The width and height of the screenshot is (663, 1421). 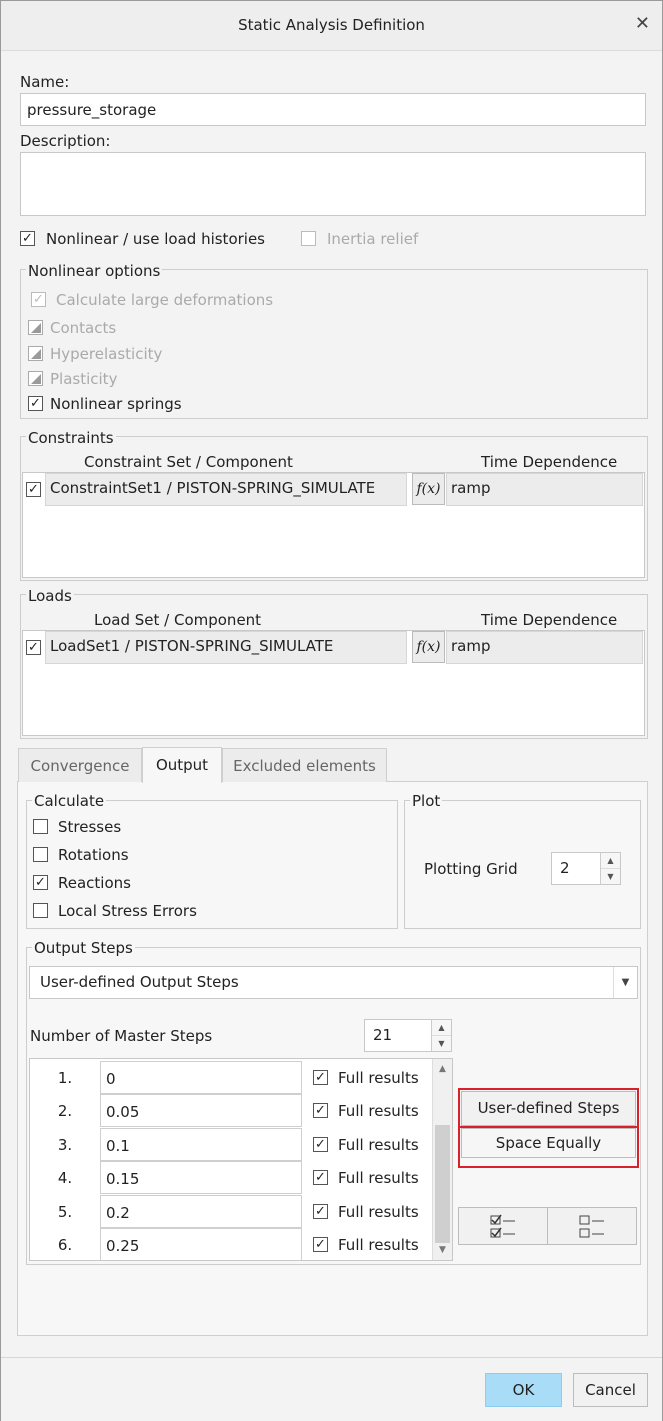 What do you see at coordinates (226, 489) in the screenshot?
I see `constraint-set-cell: ConstraintSet1 / PISTON-SPRING_SIMULATE` at bounding box center [226, 489].